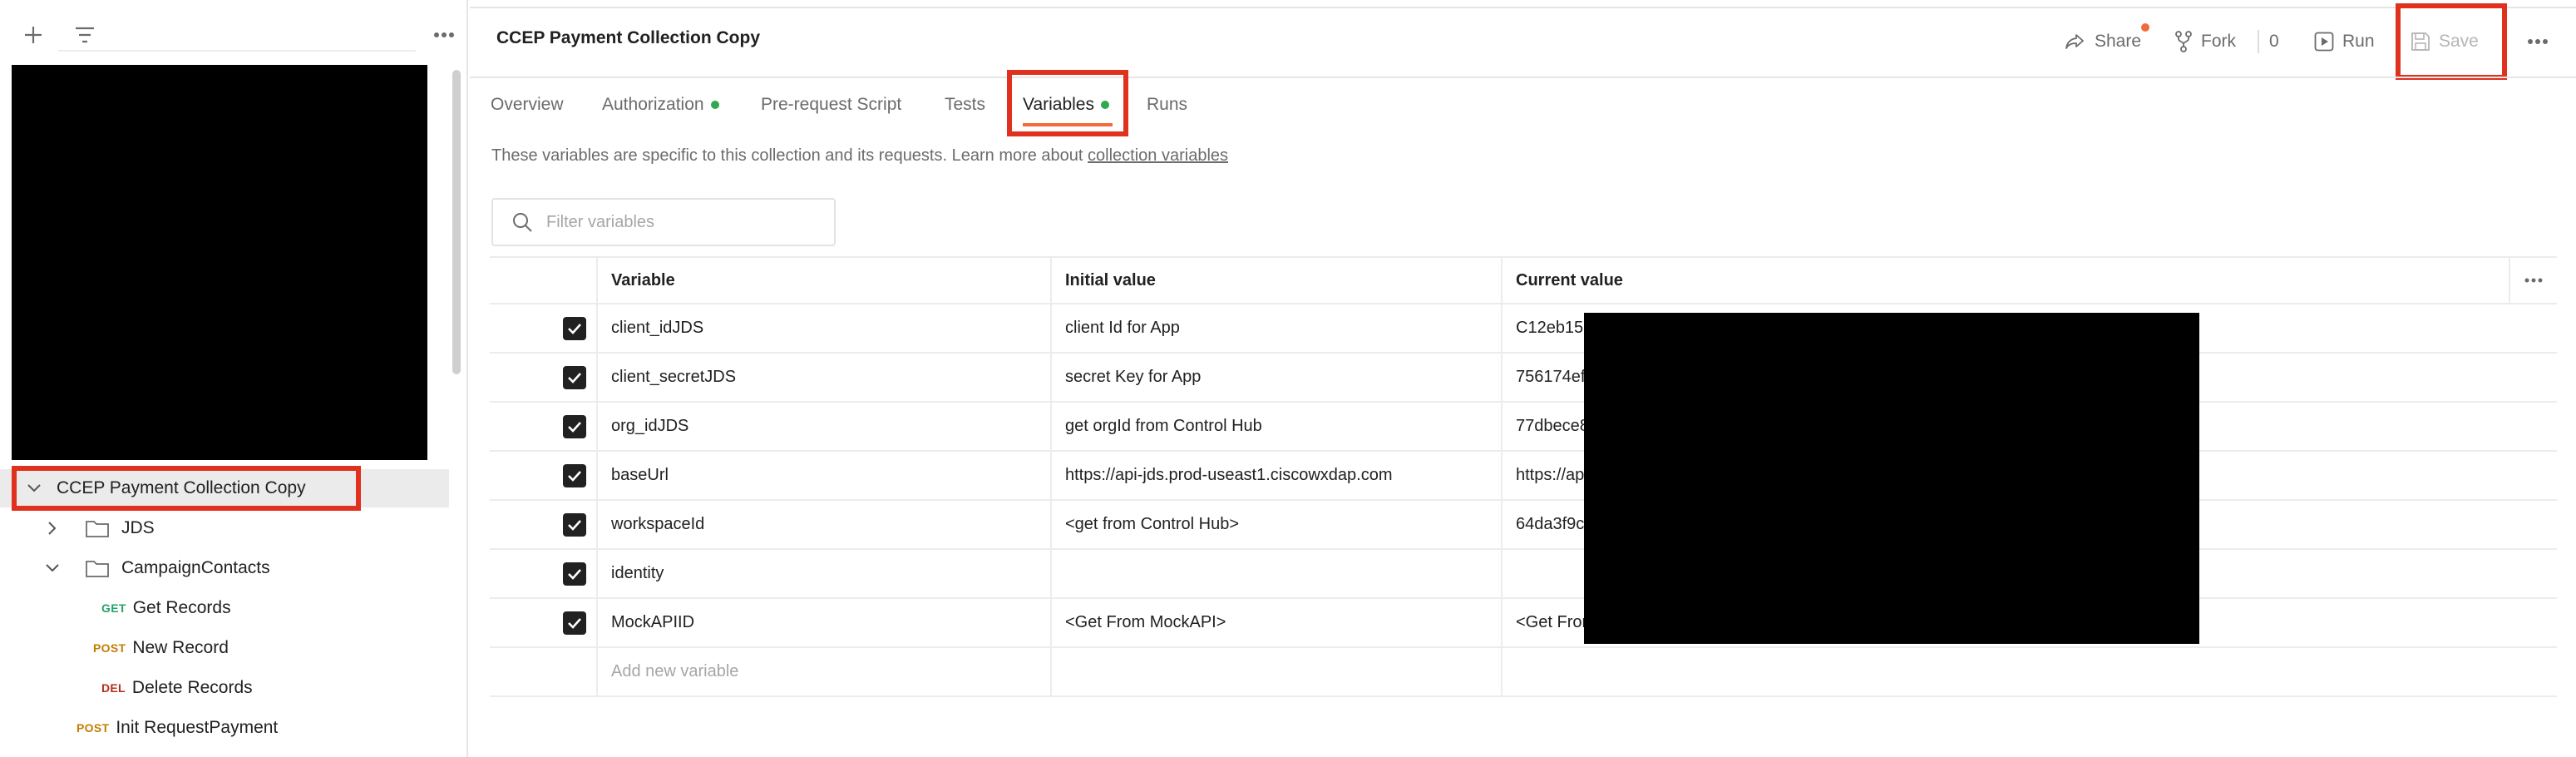  I want to click on save-icon, so click(2420, 42).